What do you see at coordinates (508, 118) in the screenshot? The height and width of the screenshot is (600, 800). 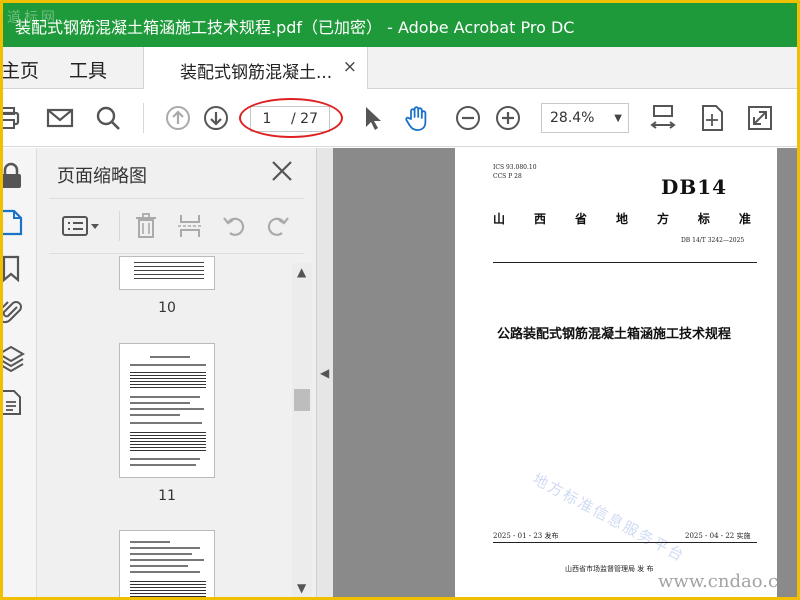 I see `zoom-in-icon` at bounding box center [508, 118].